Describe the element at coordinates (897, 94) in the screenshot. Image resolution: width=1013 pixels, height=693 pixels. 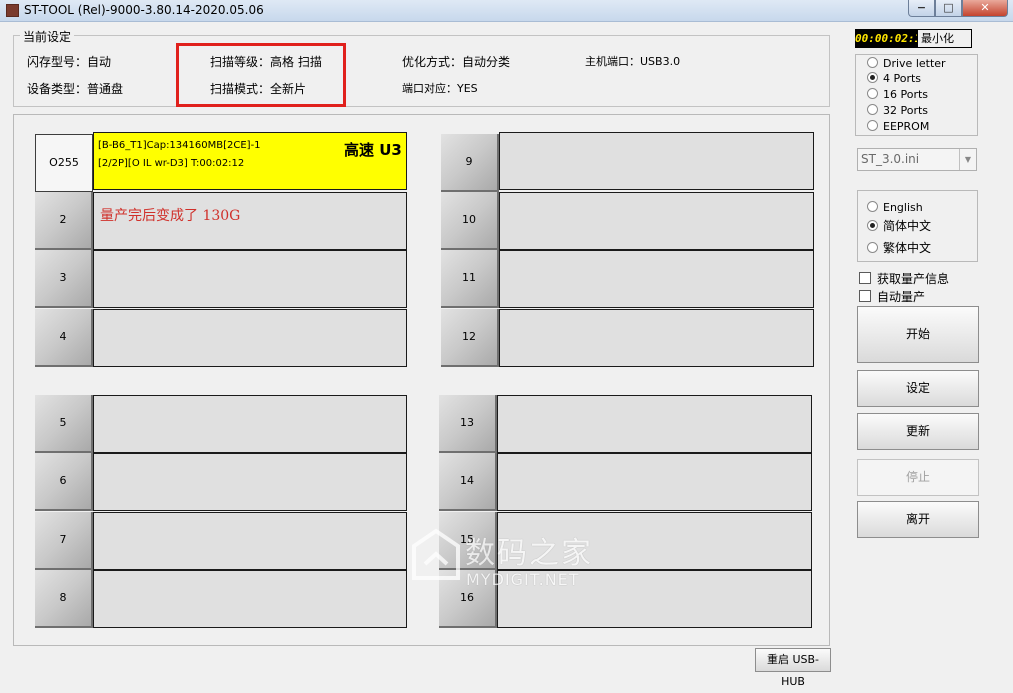
I see `radio-16-ports: 16 Ports` at that location.